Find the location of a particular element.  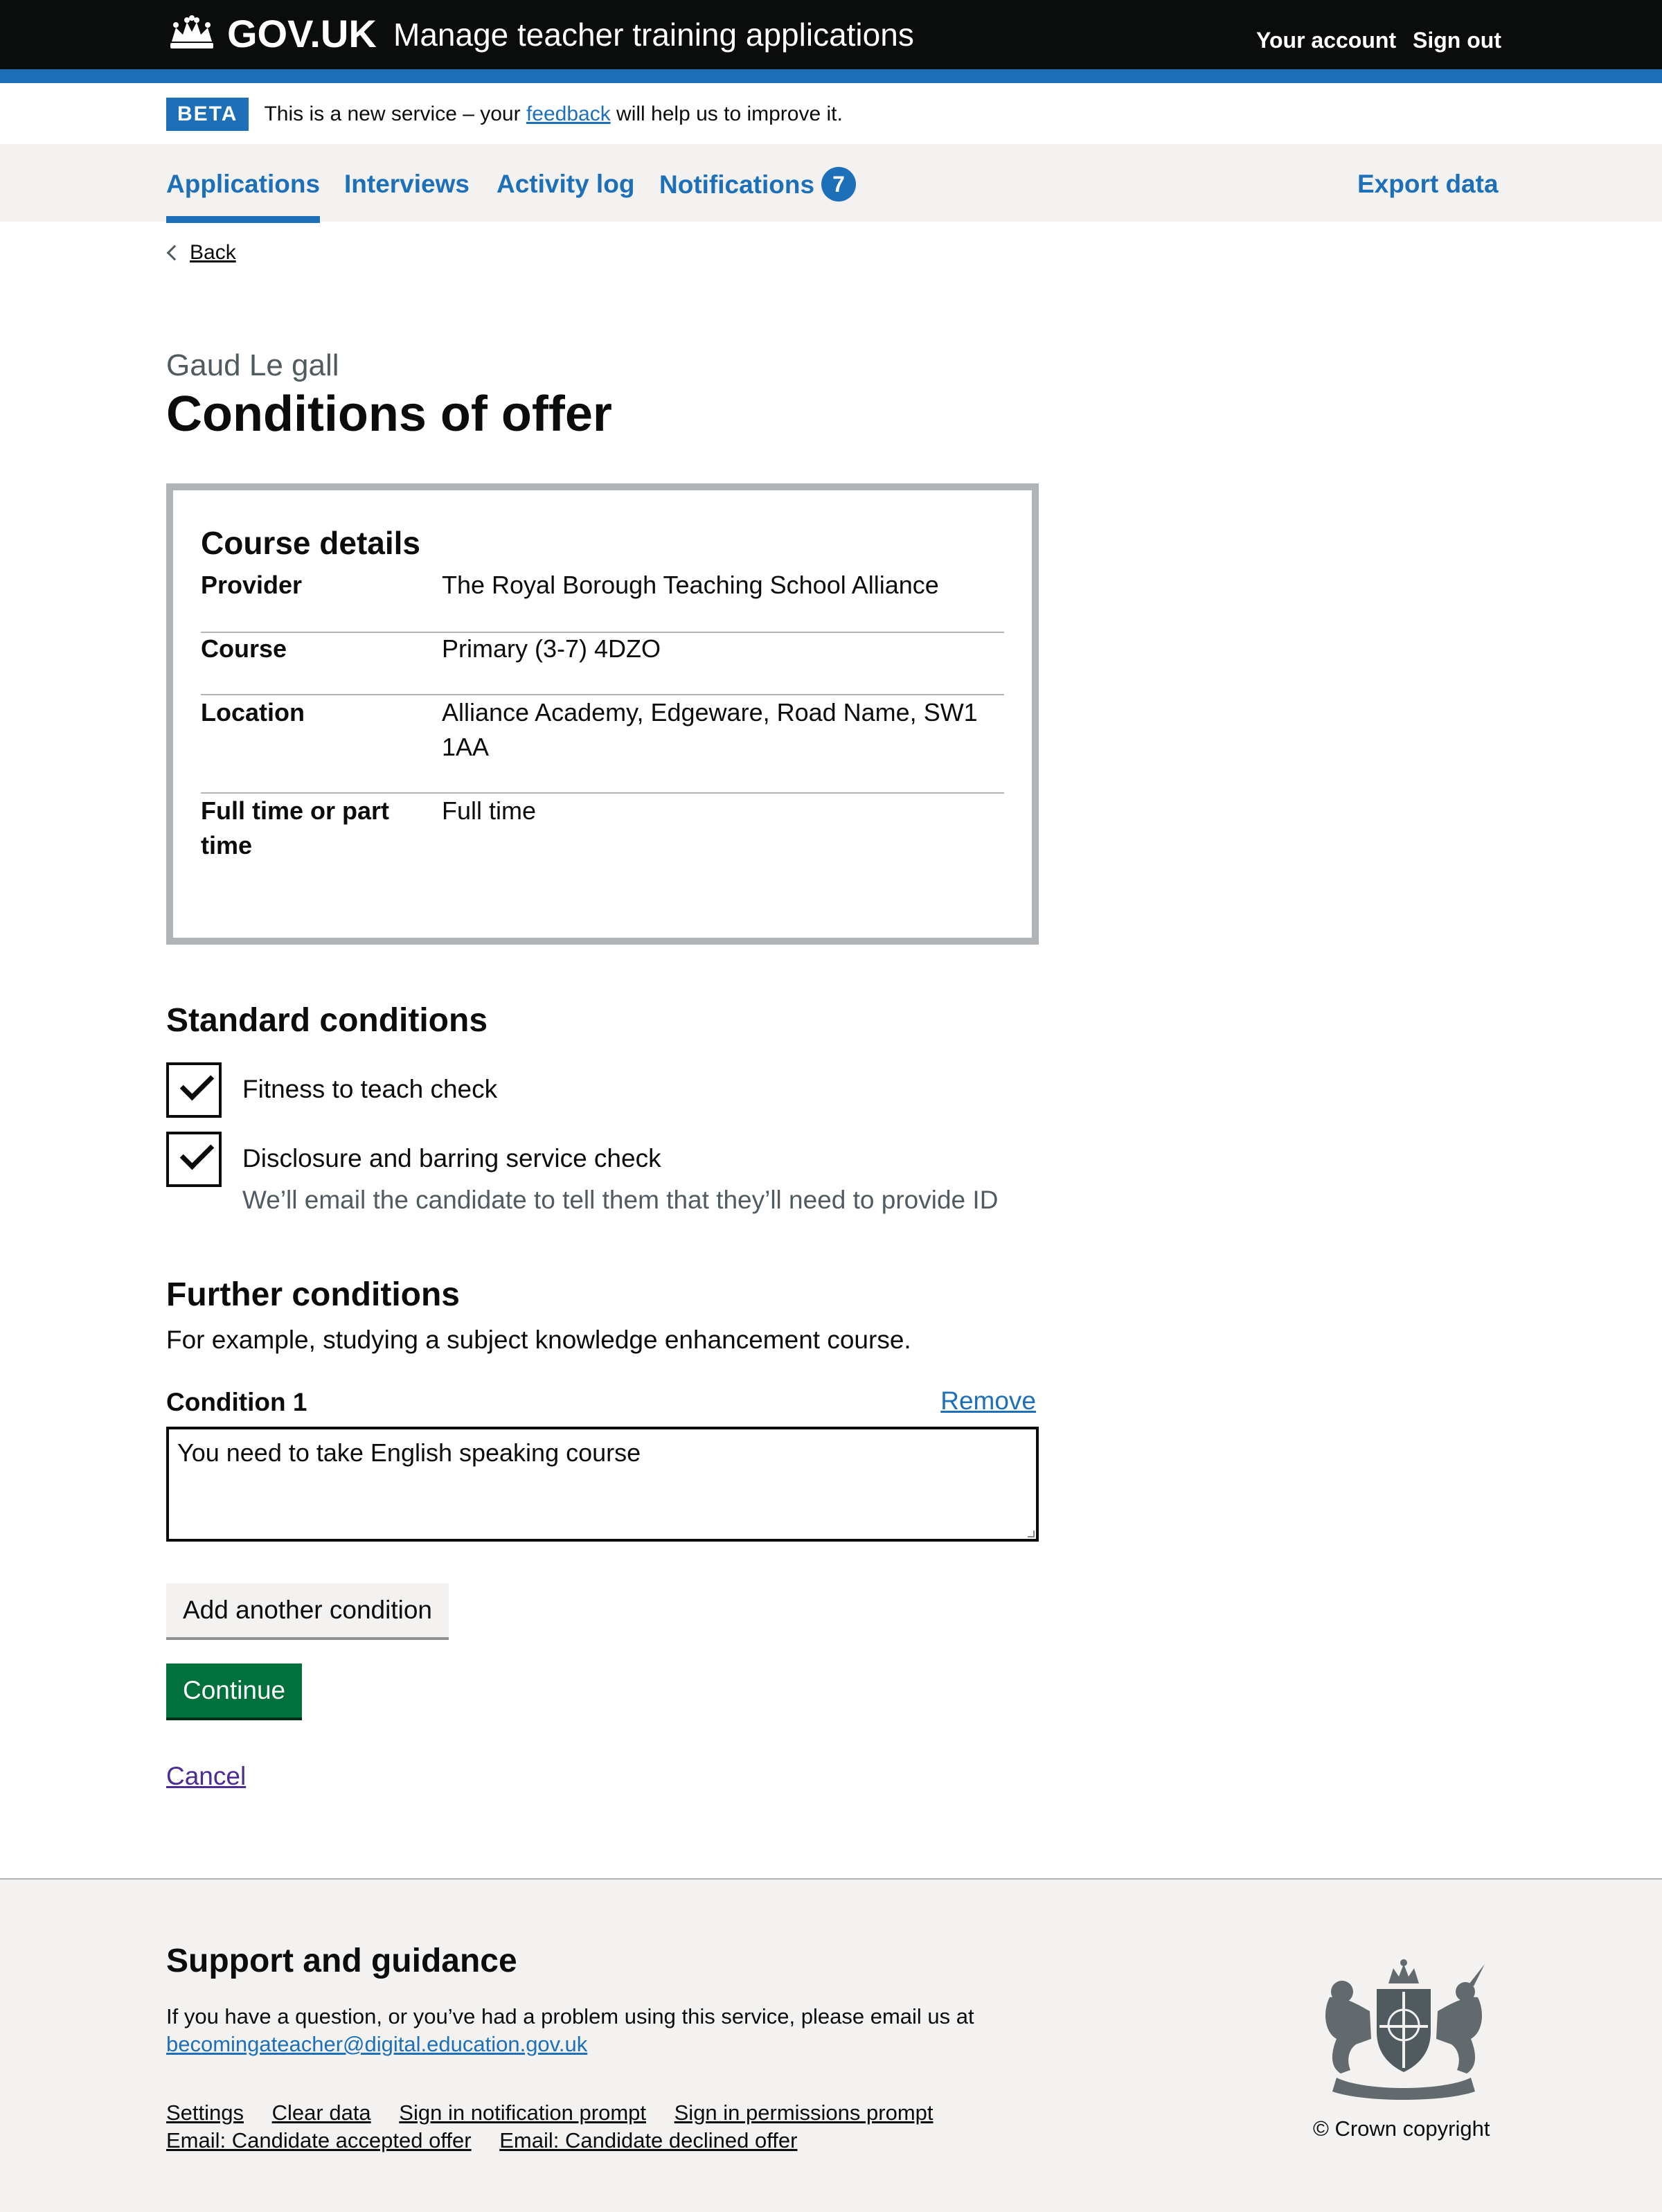

summary-row-study-mode: Full time or part time Full time is located at coordinates (603, 835).